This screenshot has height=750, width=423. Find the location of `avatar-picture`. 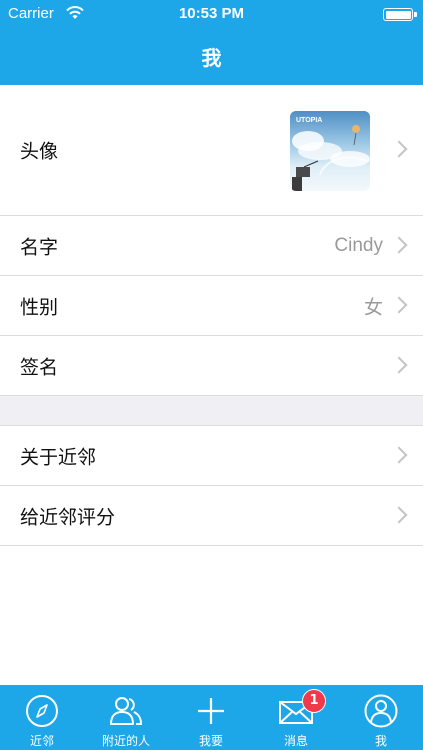

avatar-picture is located at coordinates (331, 158).